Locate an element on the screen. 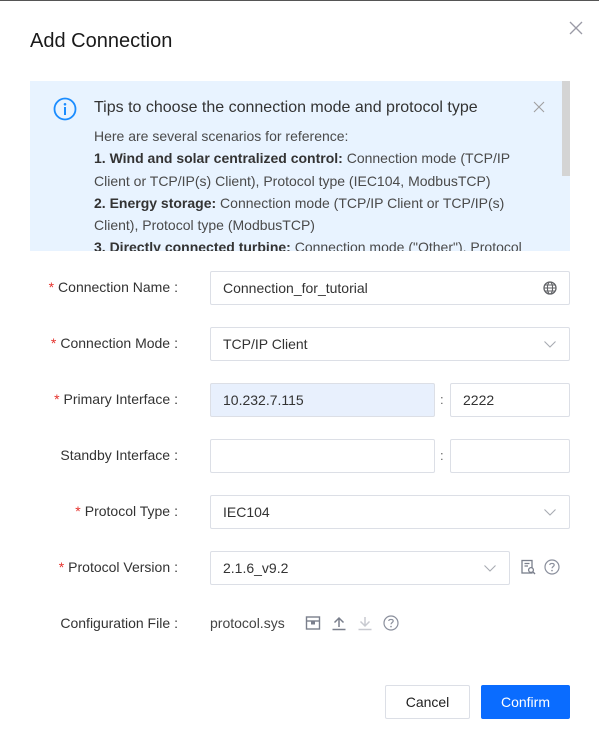 This screenshot has width=599, height=740. connection-mode-row: * Connection Mode: TCP/IP Client is located at coordinates (299, 344).